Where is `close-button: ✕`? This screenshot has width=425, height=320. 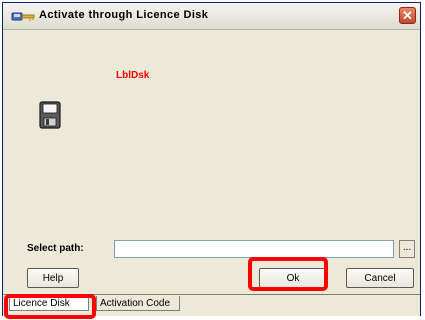 close-button: ✕ is located at coordinates (407, 15).